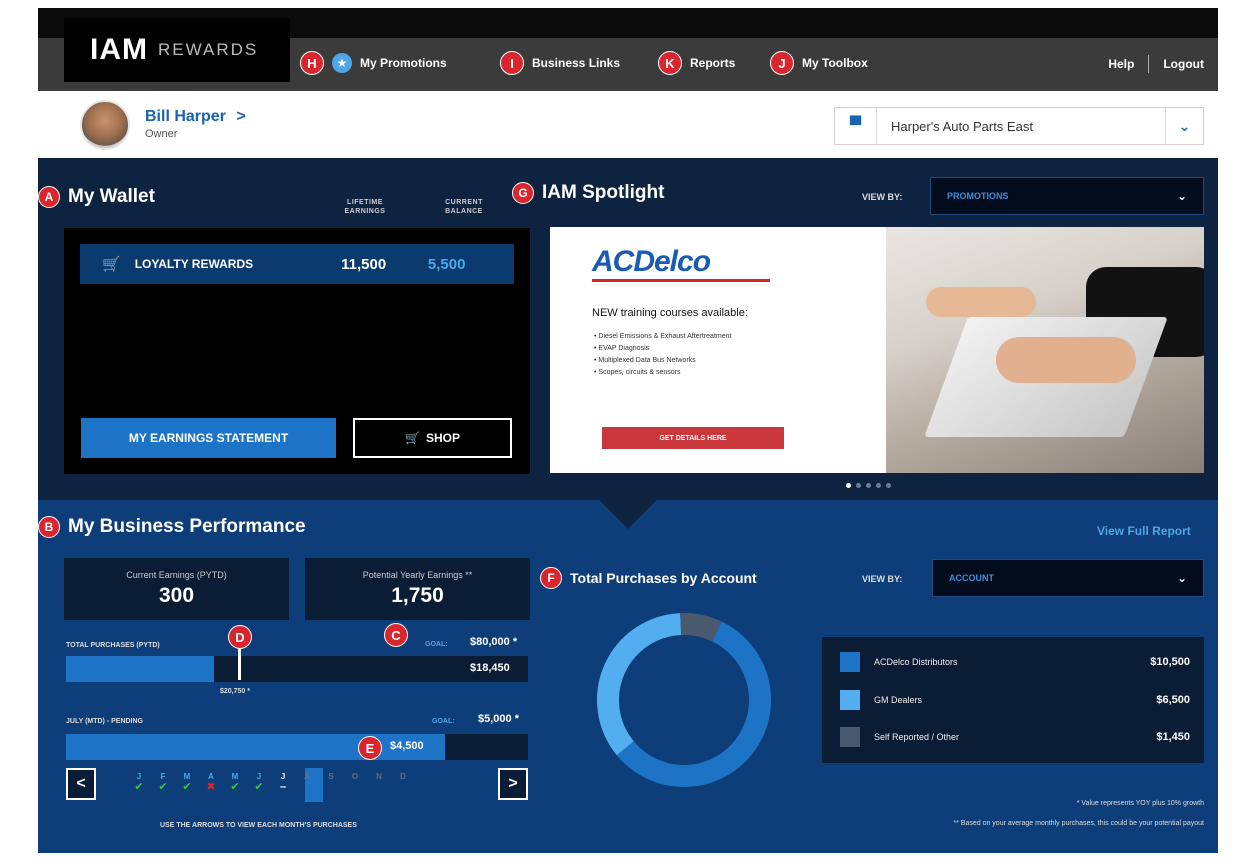  I want to click on month-indicator: O, so click(355, 776).